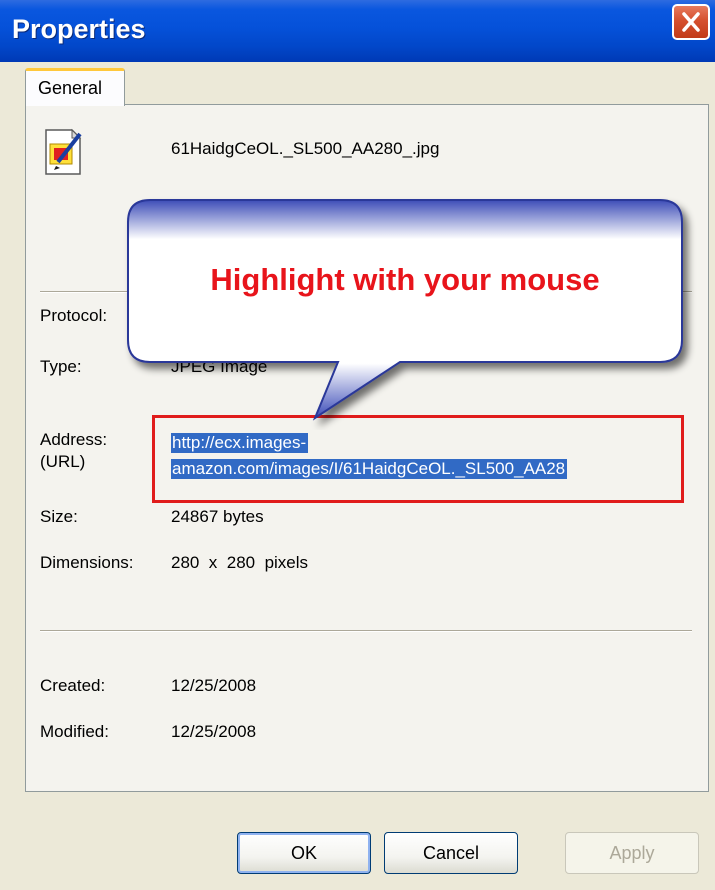 The image size is (715, 890). Describe the element at coordinates (79, 29) in the screenshot. I see `window-title: Properties` at that location.